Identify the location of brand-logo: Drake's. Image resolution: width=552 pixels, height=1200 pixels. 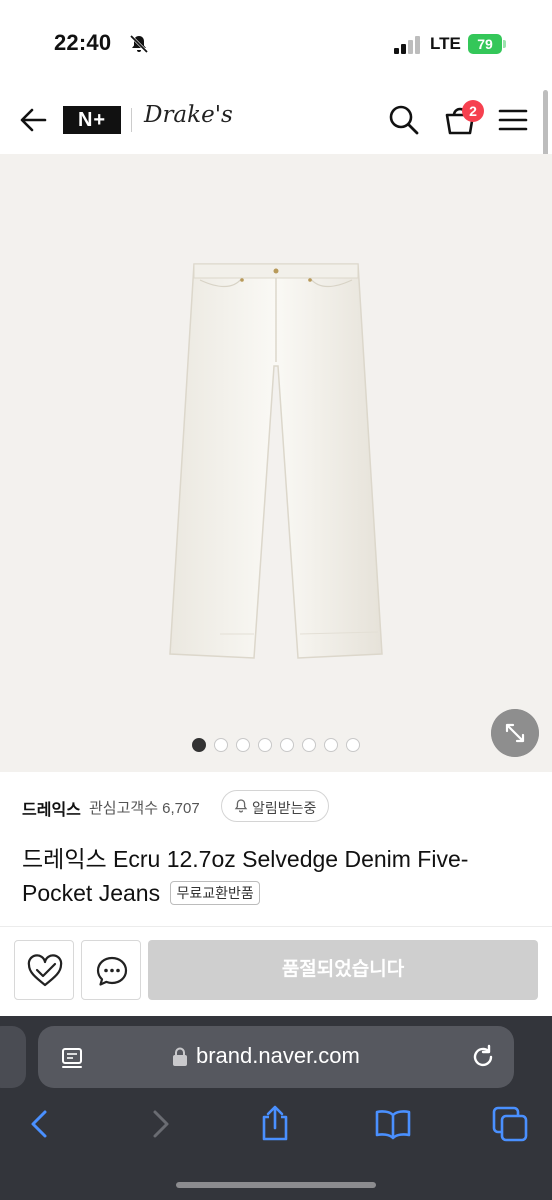
(188, 115).